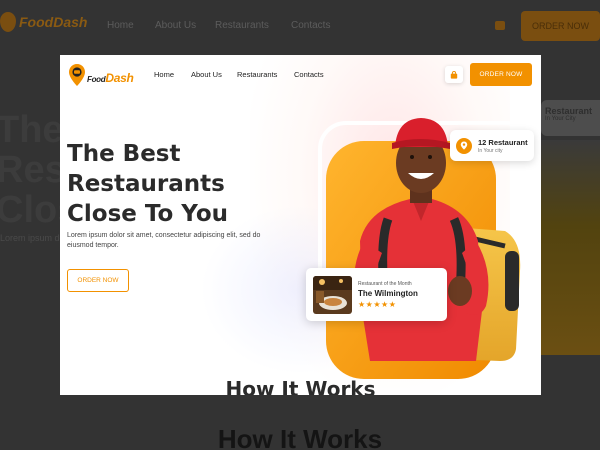 The width and height of the screenshot is (600, 450). I want to click on background-logo-pin-icon, so click(8, 22).